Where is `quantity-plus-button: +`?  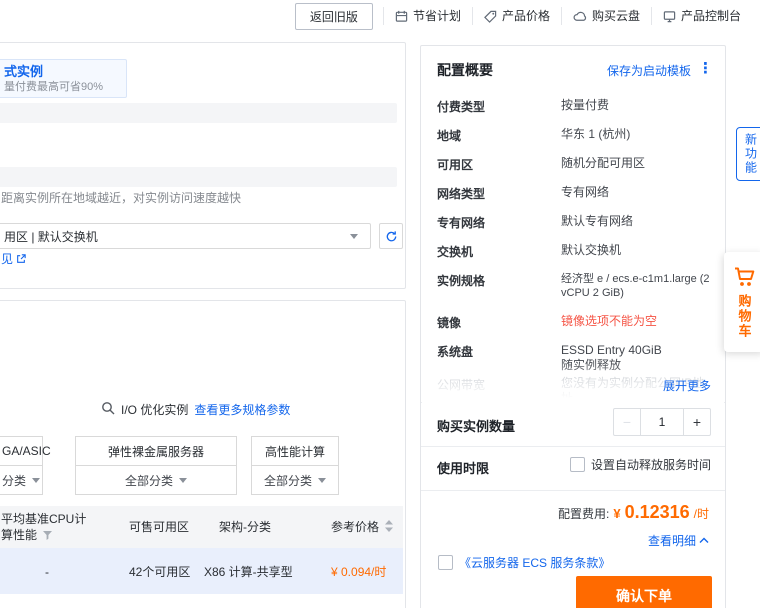 quantity-plus-button: + is located at coordinates (697, 422).